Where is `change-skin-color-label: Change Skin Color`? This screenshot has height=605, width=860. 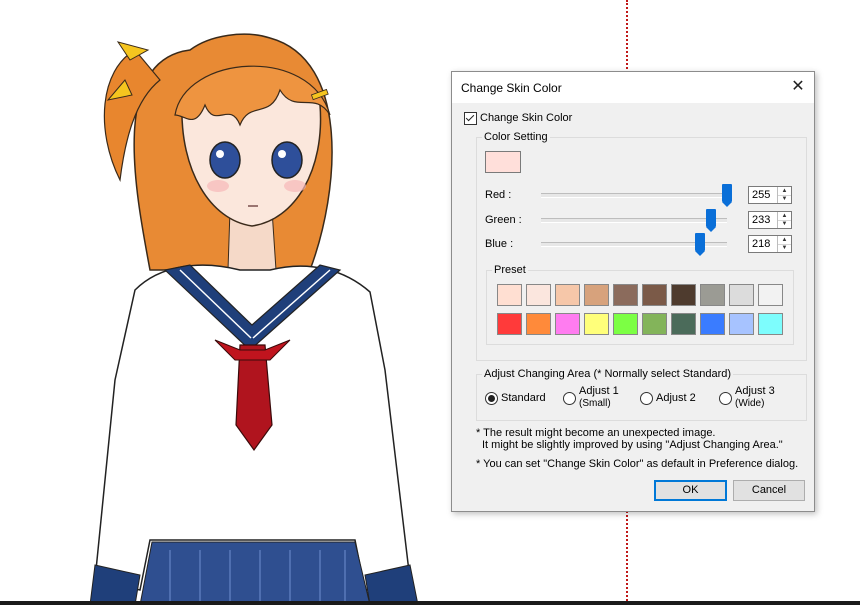
change-skin-color-label: Change Skin Color is located at coordinates (526, 118).